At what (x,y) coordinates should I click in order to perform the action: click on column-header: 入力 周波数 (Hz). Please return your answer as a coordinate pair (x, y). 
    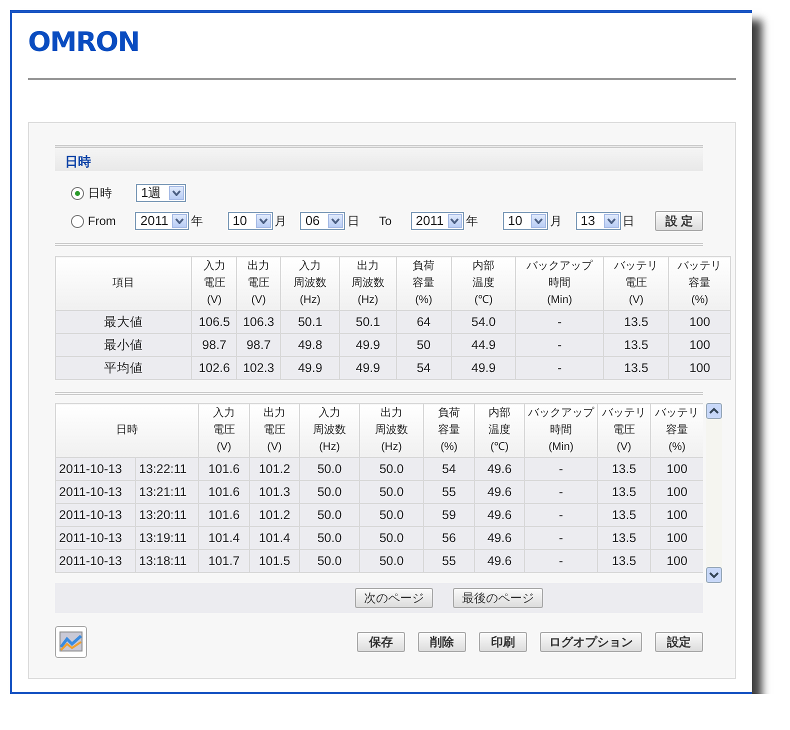
    Looking at the image, I should click on (310, 283).